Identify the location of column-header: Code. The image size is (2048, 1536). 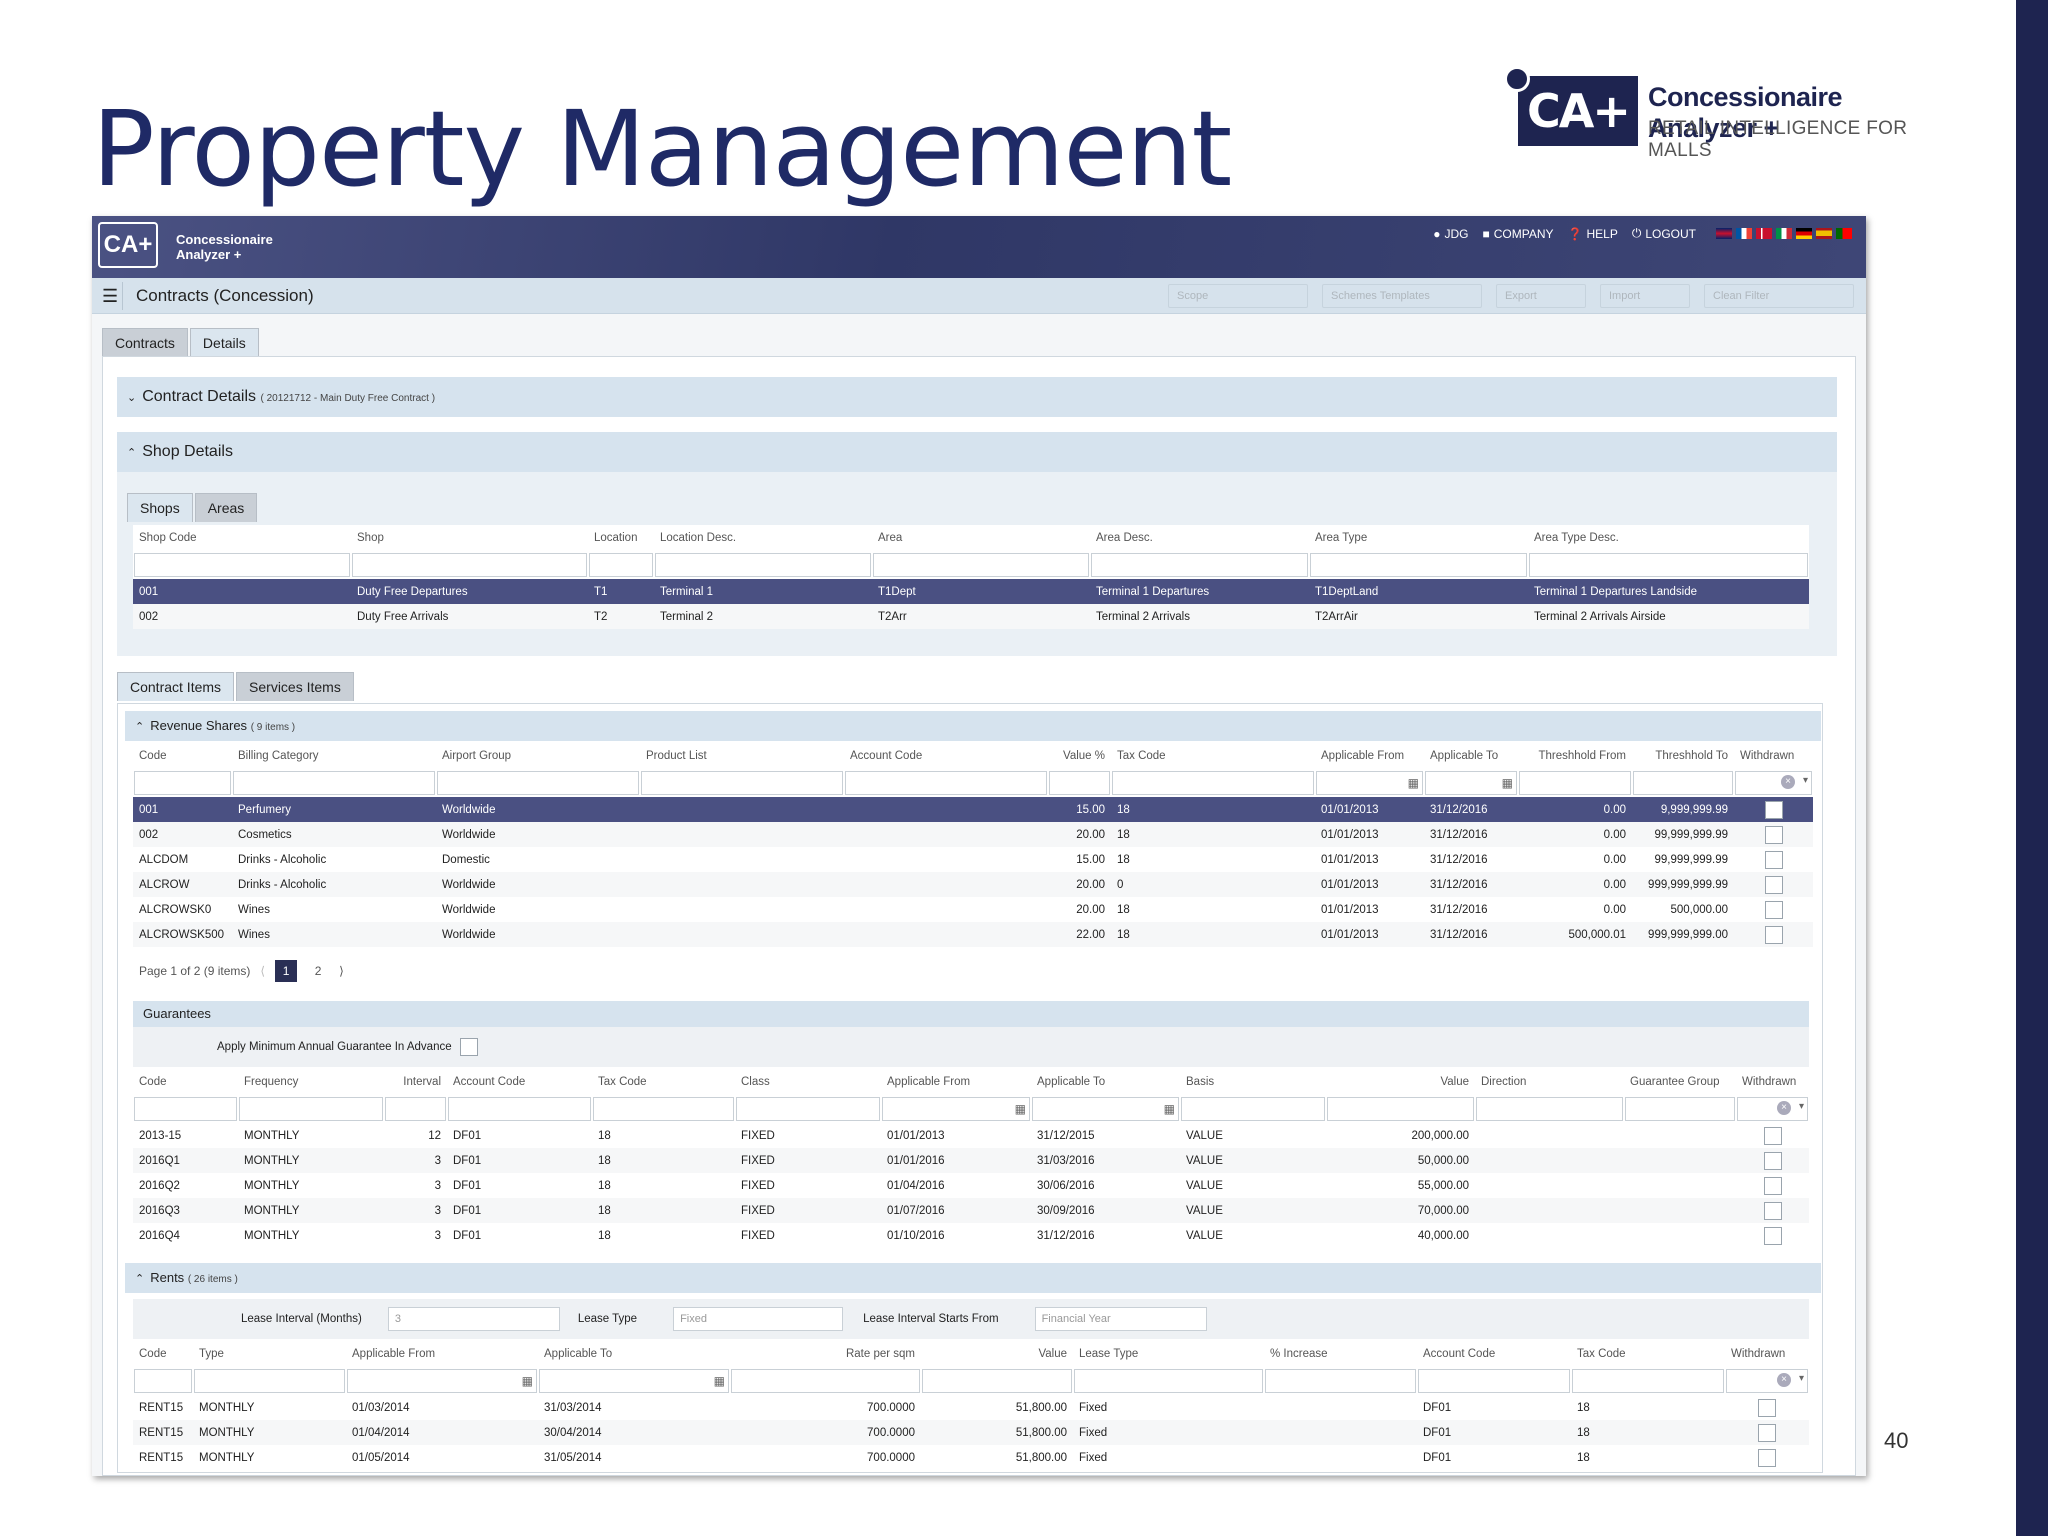
(185, 1082).